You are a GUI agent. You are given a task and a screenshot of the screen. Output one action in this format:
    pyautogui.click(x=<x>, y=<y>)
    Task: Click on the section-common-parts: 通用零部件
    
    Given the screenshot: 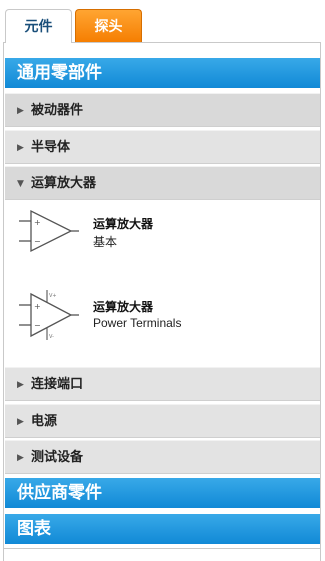 What is the action you would take?
    pyautogui.click(x=162, y=73)
    